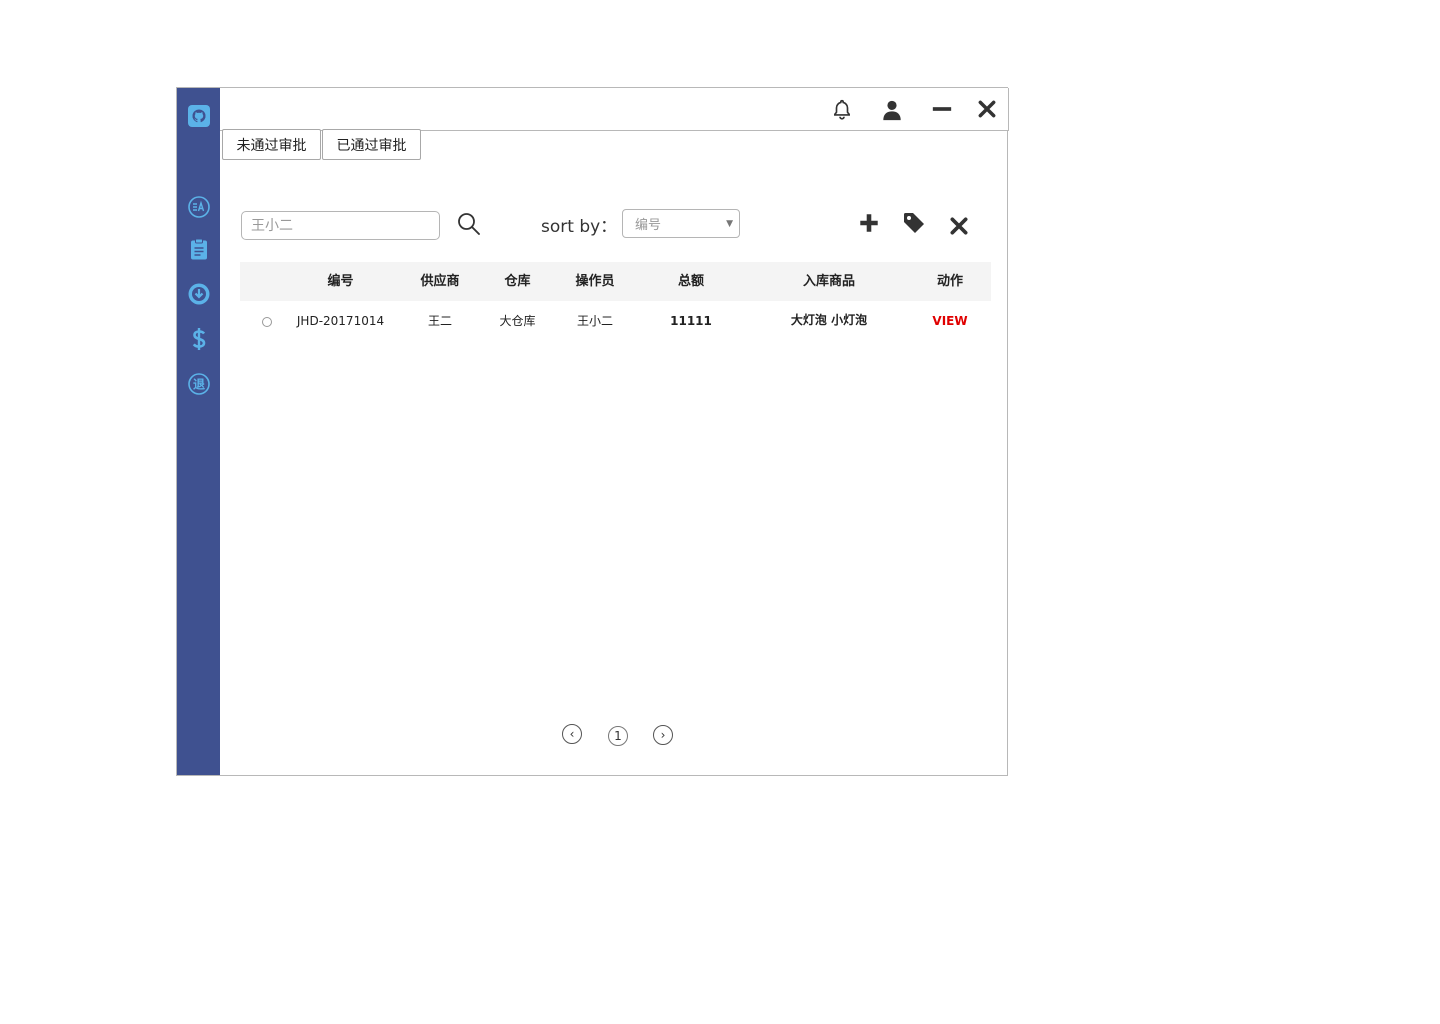  I want to click on add-icon, so click(869, 223).